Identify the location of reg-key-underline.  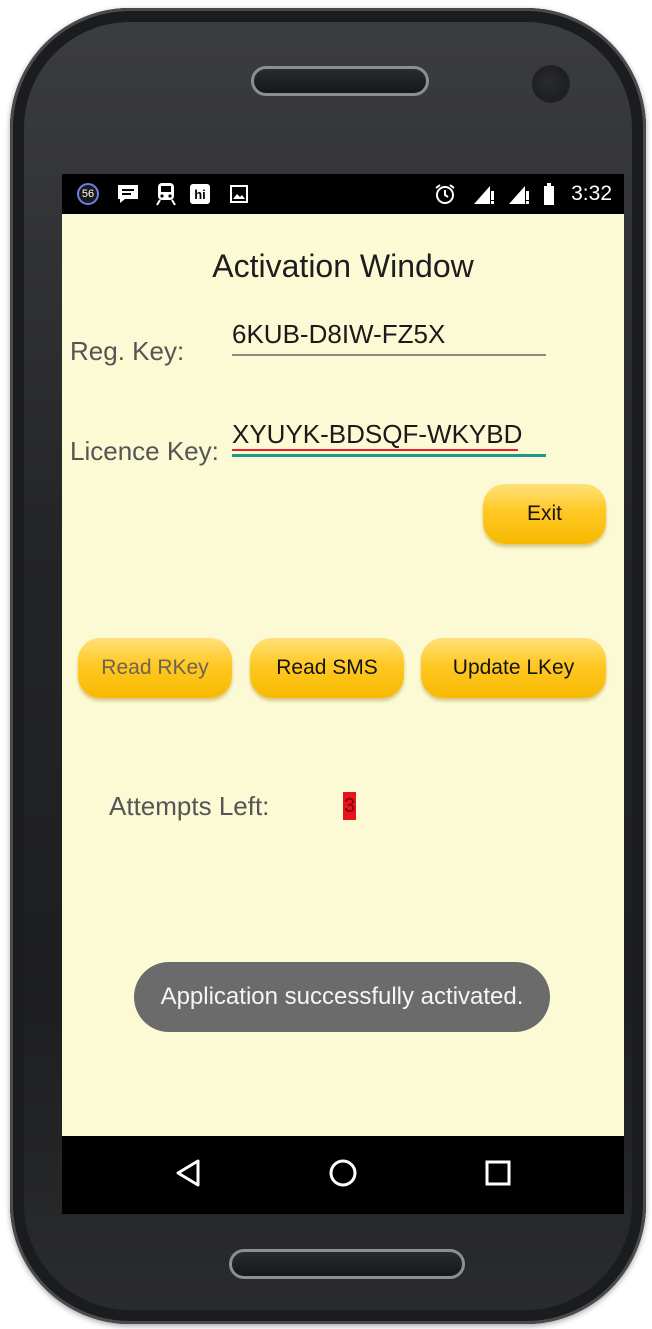
(389, 355).